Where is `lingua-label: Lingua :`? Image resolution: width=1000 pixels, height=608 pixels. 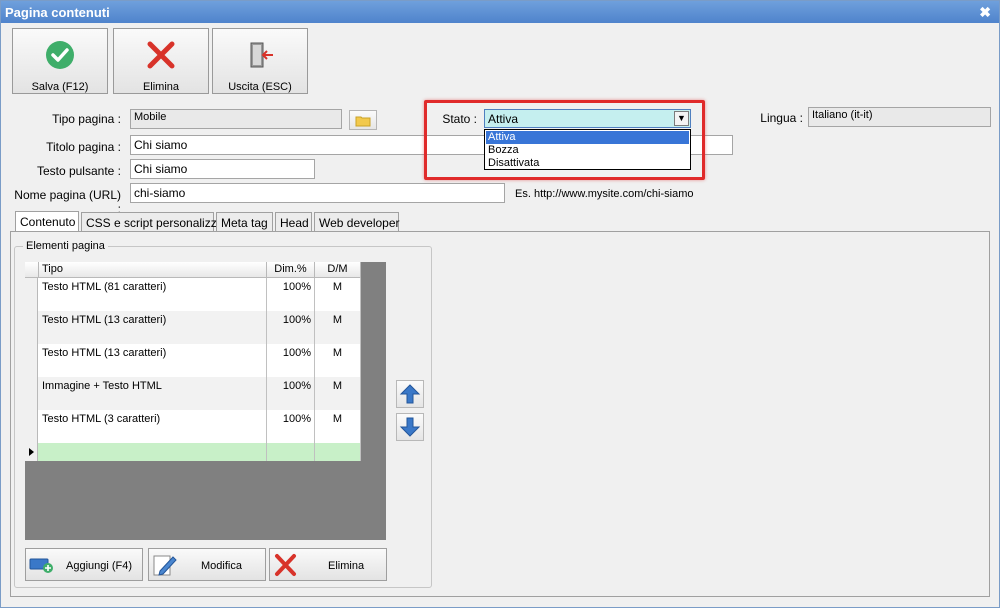 lingua-label: Lingua : is located at coordinates (781, 118).